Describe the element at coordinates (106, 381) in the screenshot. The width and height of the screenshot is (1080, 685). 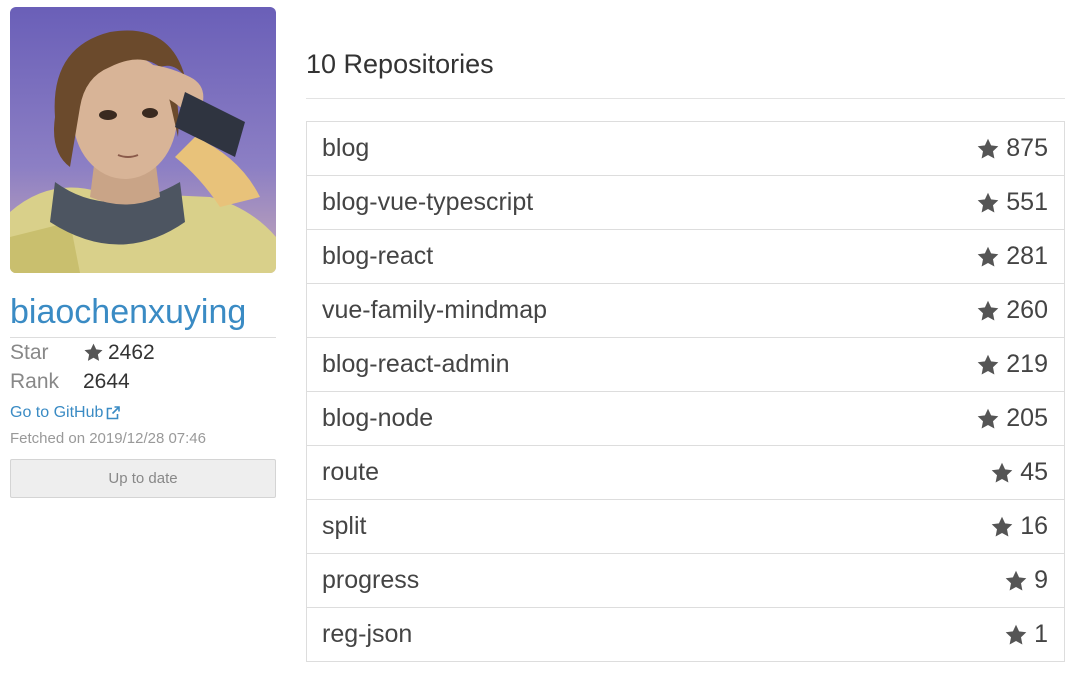
I see `rank-value: 2644` at that location.